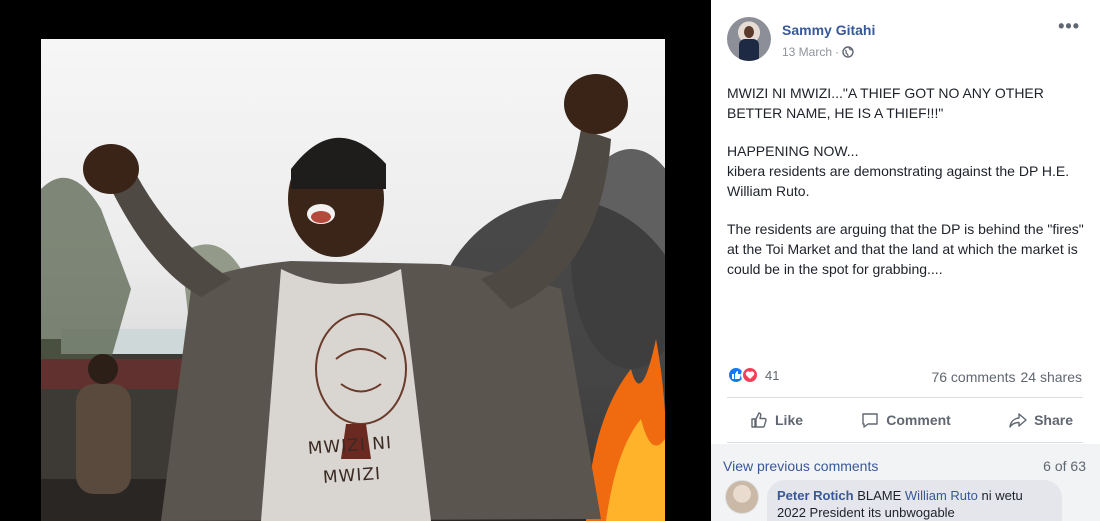 This screenshot has height=521, width=1100. Describe the element at coordinates (870, 420) in the screenshot. I see `comment-icon` at that location.